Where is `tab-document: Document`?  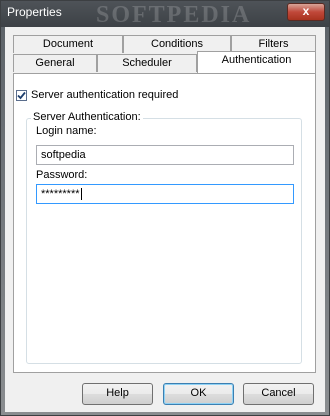 tab-document: Document is located at coordinates (68, 44).